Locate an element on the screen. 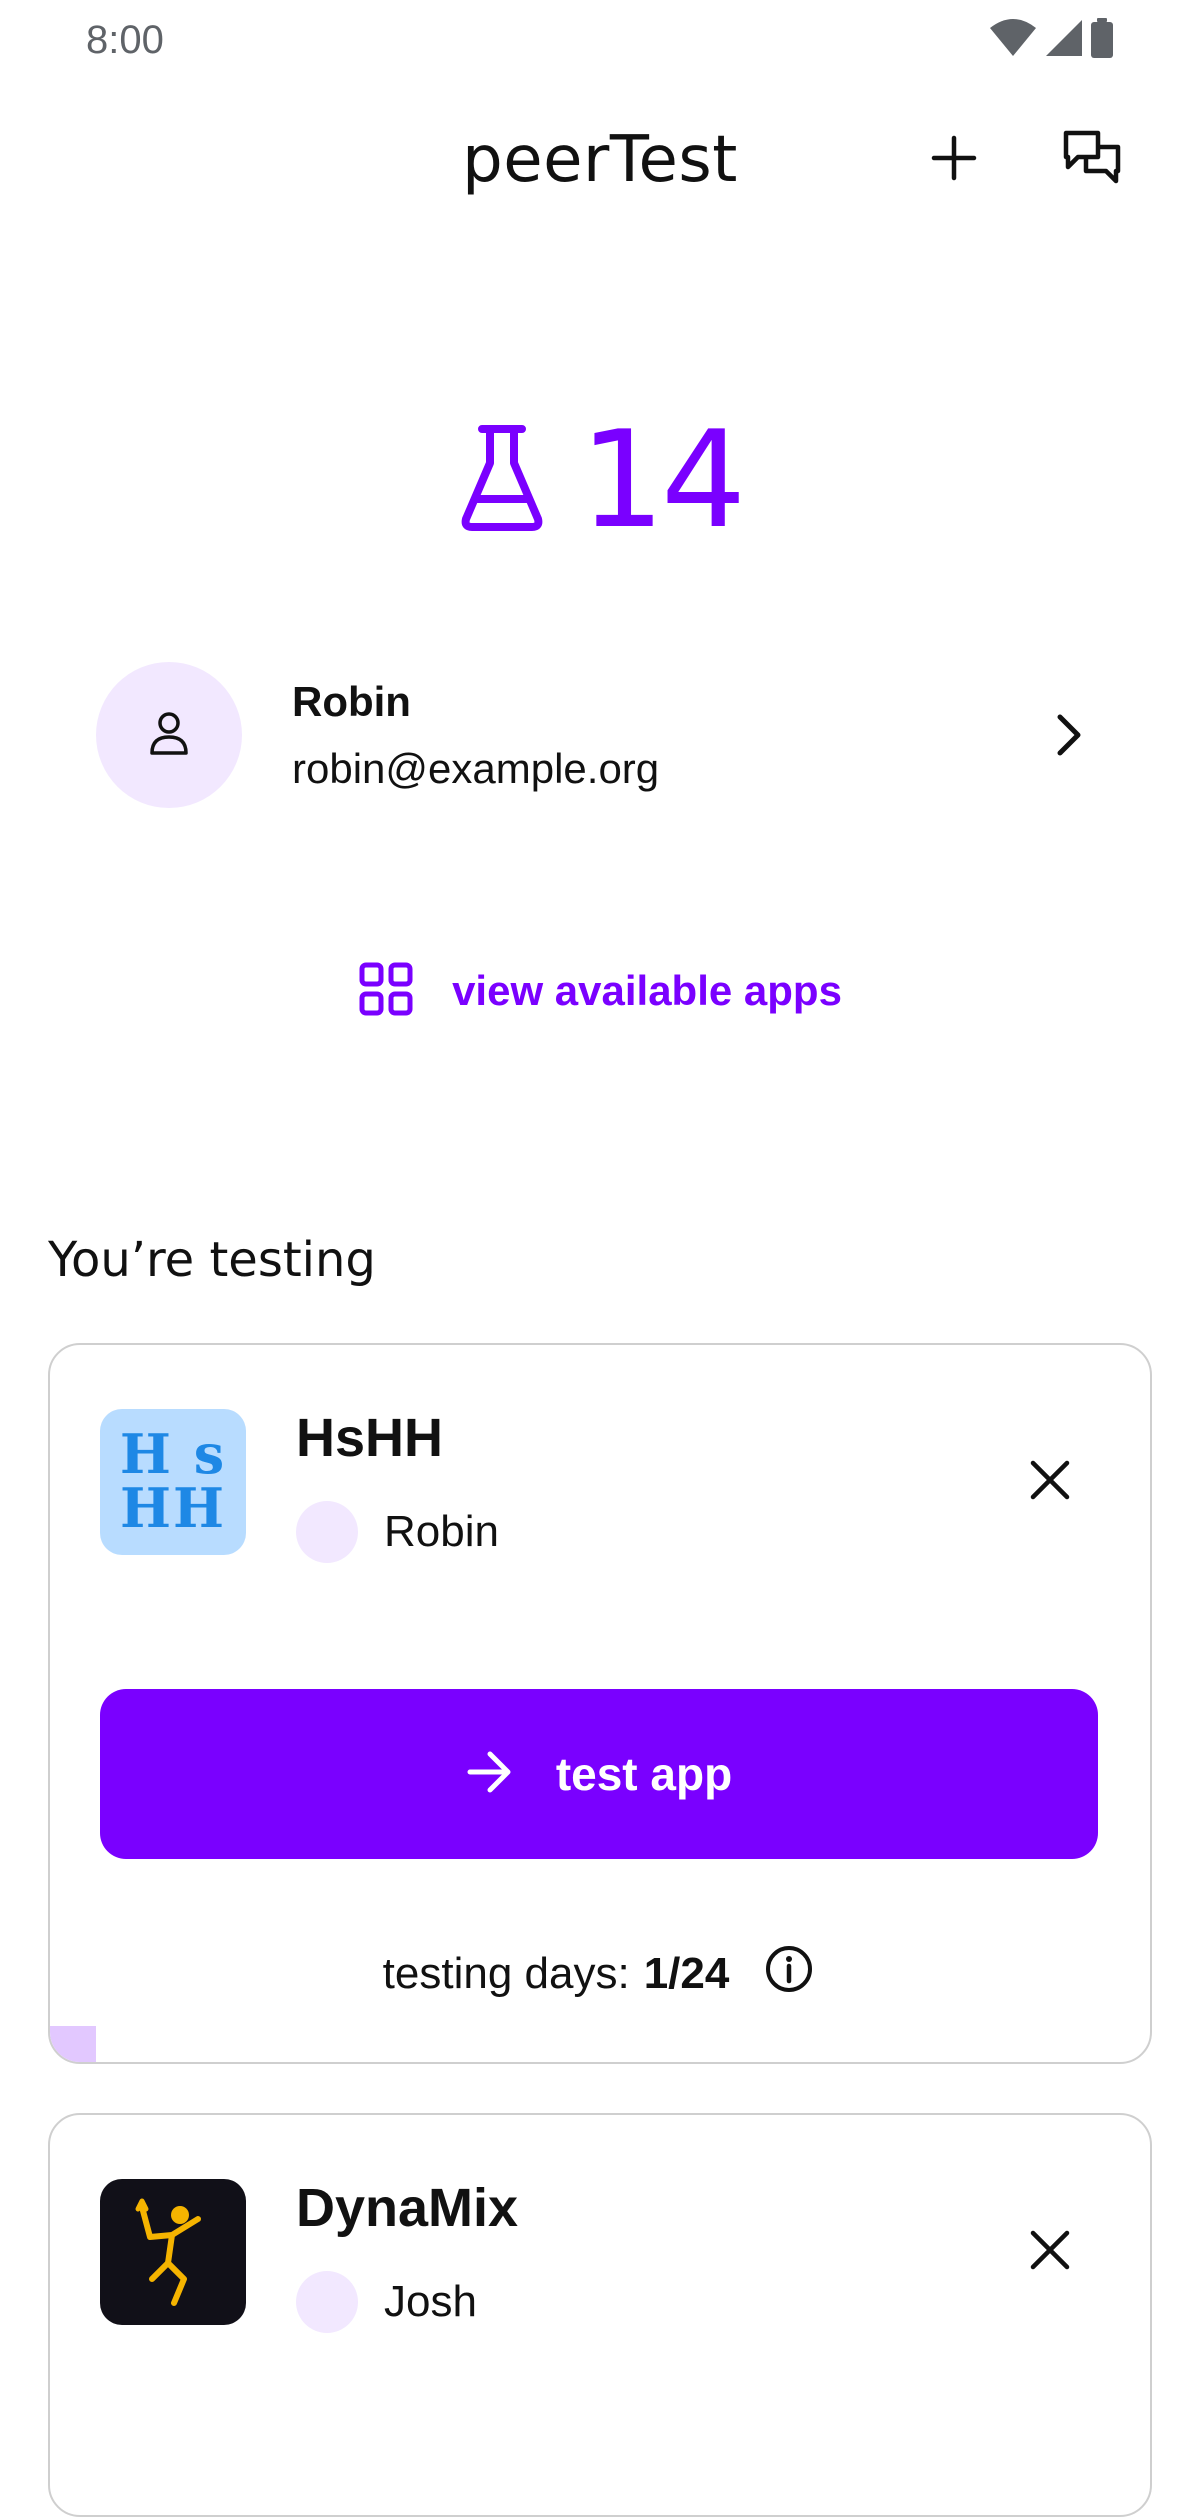 This screenshot has height=2517, width=1200. person-icon is located at coordinates (169, 735).